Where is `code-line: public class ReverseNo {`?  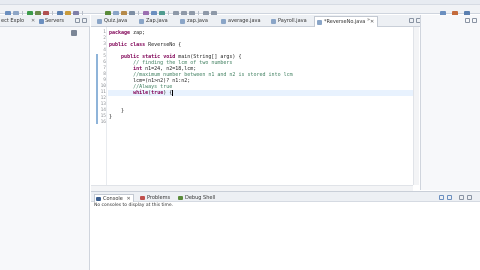 code-line: public class ReverseNo { is located at coordinates (145, 45).